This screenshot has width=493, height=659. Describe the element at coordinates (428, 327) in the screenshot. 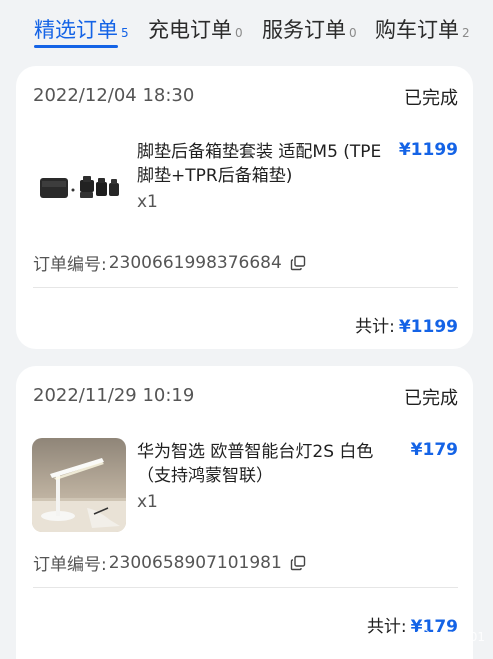

I see `total-amount: ¥1199` at that location.